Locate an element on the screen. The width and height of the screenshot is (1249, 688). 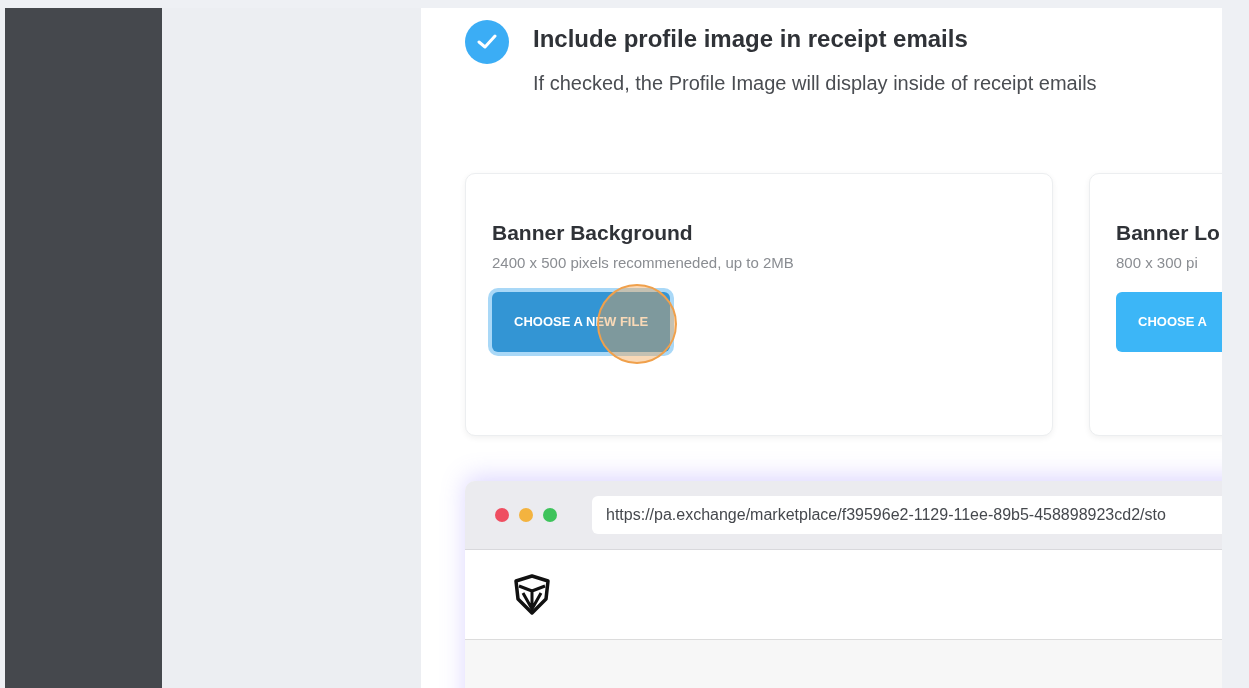
checkbox is located at coordinates (487, 42).